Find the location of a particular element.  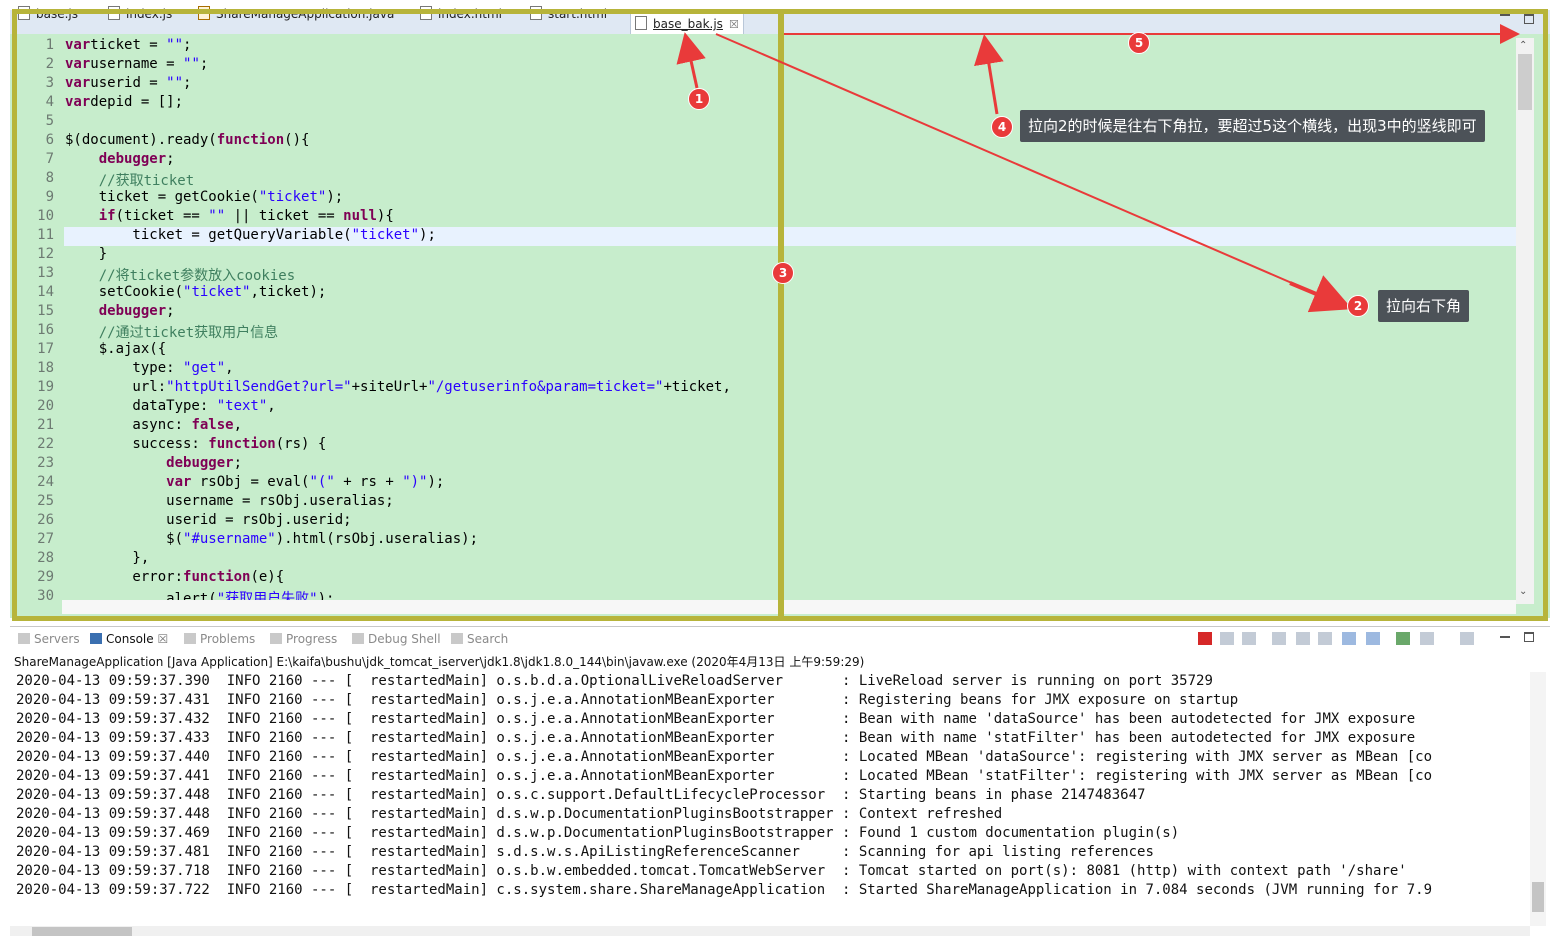

minimize-icon is located at coordinates (1505, 637).